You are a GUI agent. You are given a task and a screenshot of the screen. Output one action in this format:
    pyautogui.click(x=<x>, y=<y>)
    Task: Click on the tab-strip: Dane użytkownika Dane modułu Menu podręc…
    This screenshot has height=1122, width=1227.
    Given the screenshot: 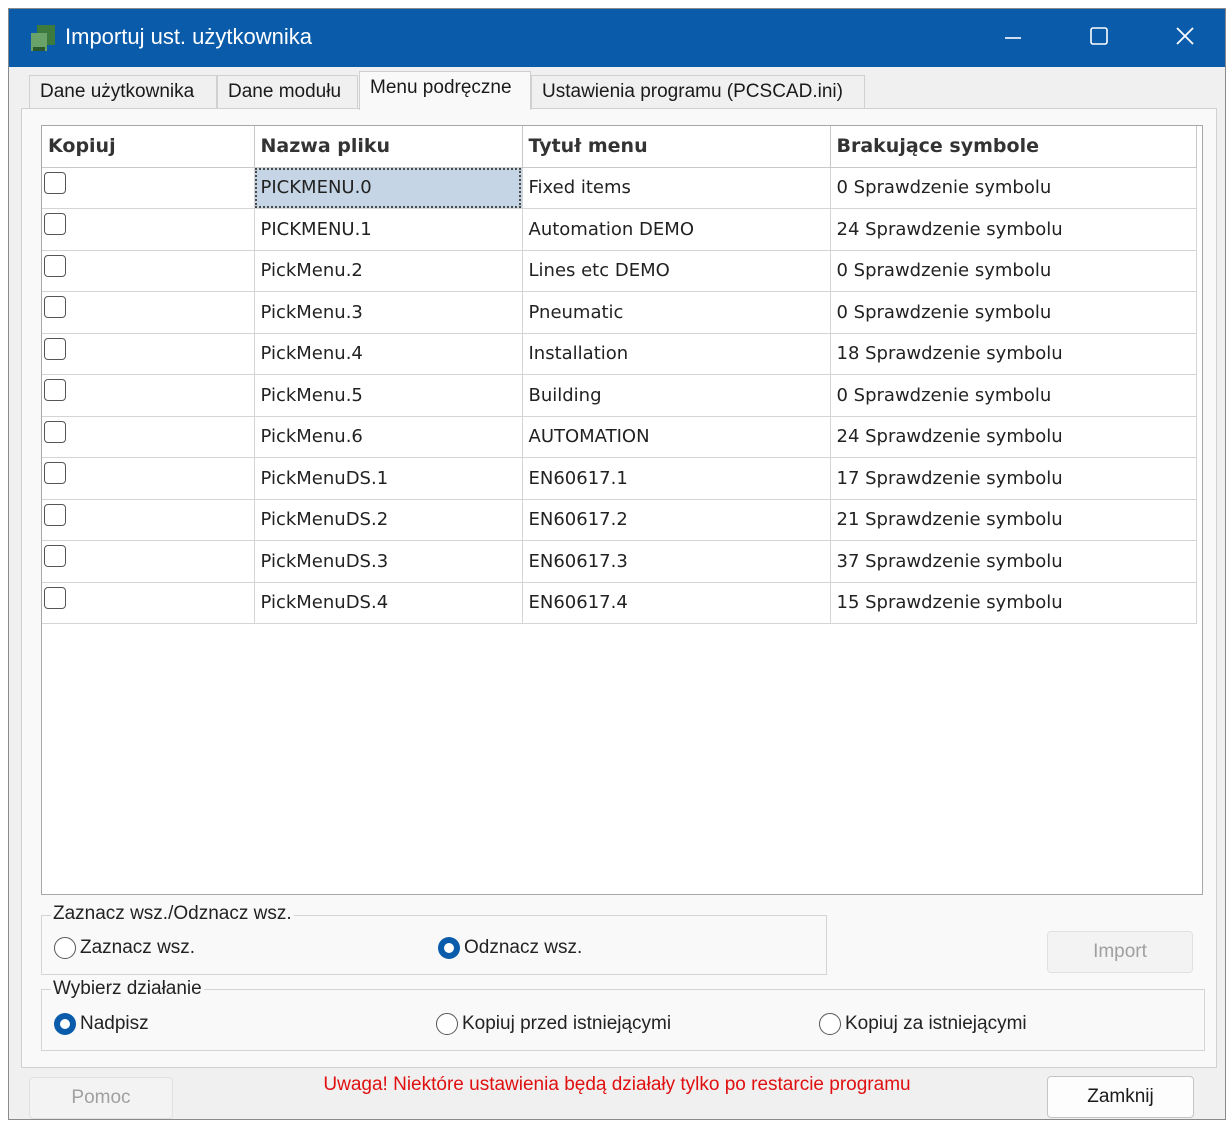 What is the action you would take?
    pyautogui.click(x=624, y=90)
    